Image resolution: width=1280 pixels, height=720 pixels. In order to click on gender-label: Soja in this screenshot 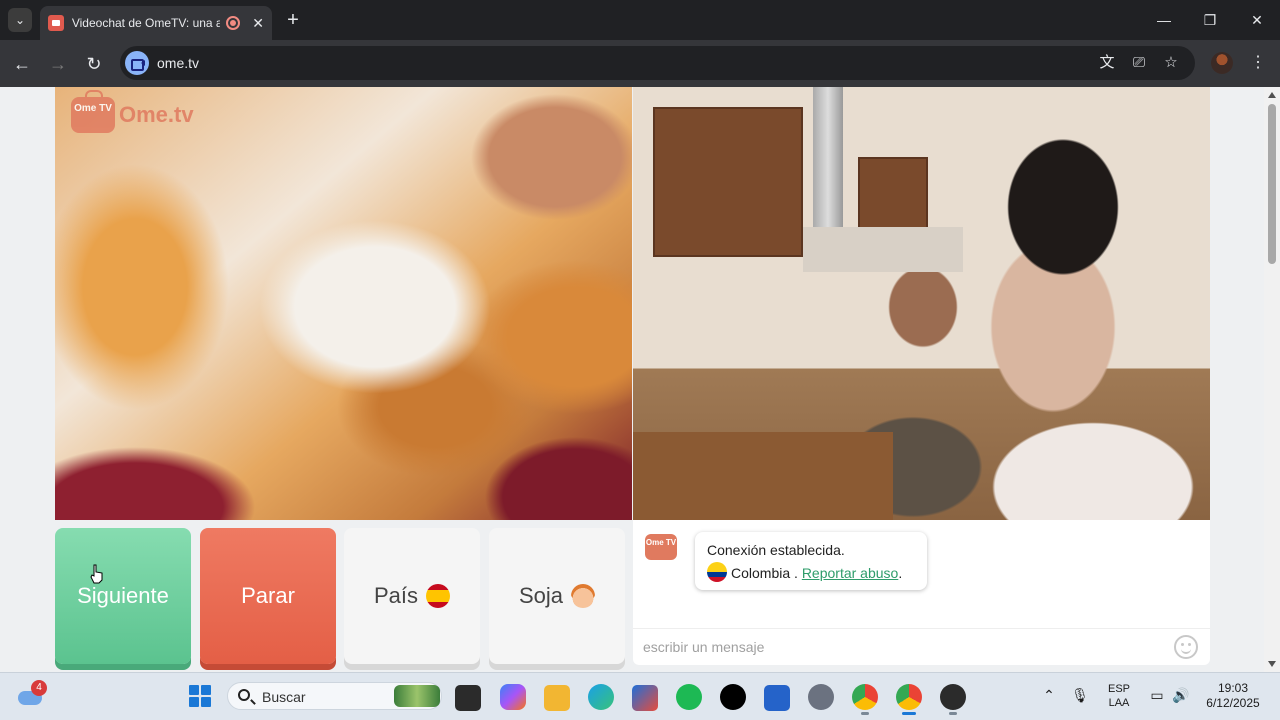, I will do `click(541, 595)`.